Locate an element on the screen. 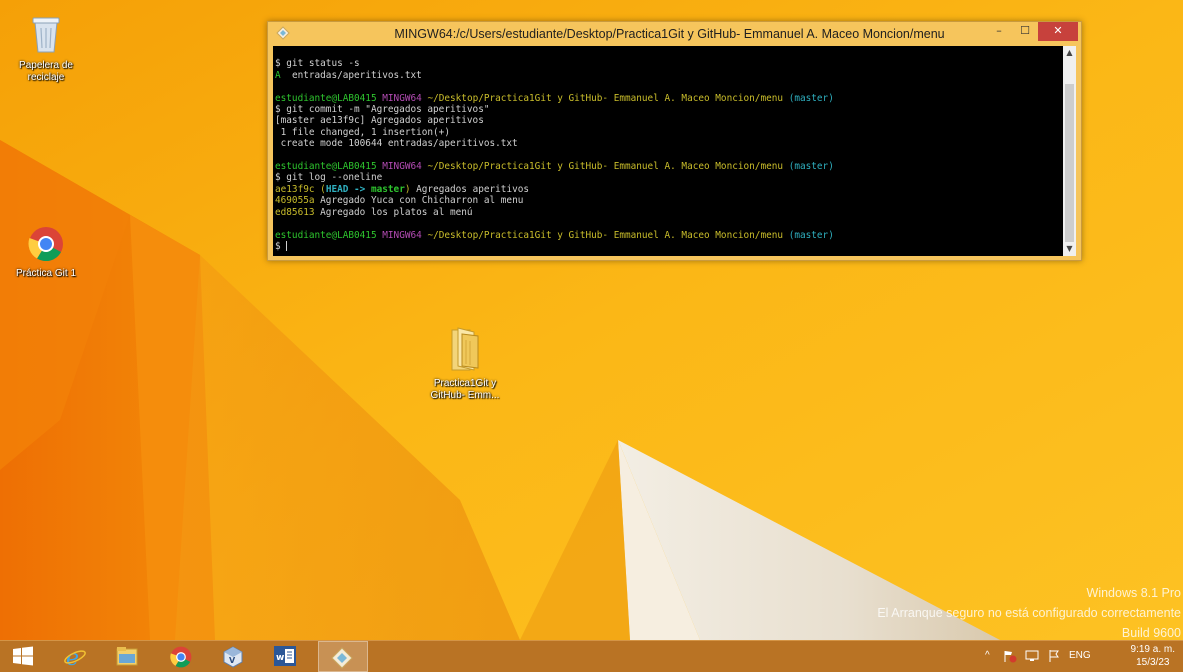 The width and height of the screenshot is (1183, 672). taskbar-word: w is located at coordinates (285, 656).